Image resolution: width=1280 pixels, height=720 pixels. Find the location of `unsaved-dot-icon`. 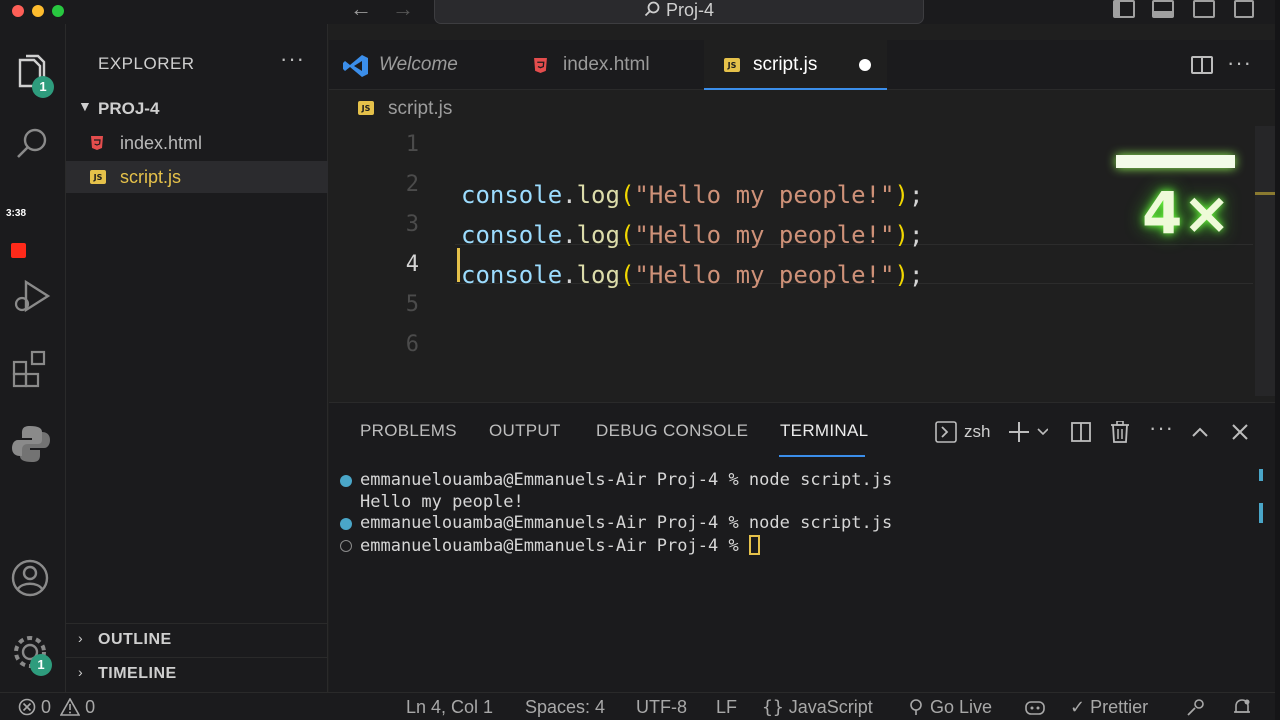

unsaved-dot-icon is located at coordinates (865, 65).